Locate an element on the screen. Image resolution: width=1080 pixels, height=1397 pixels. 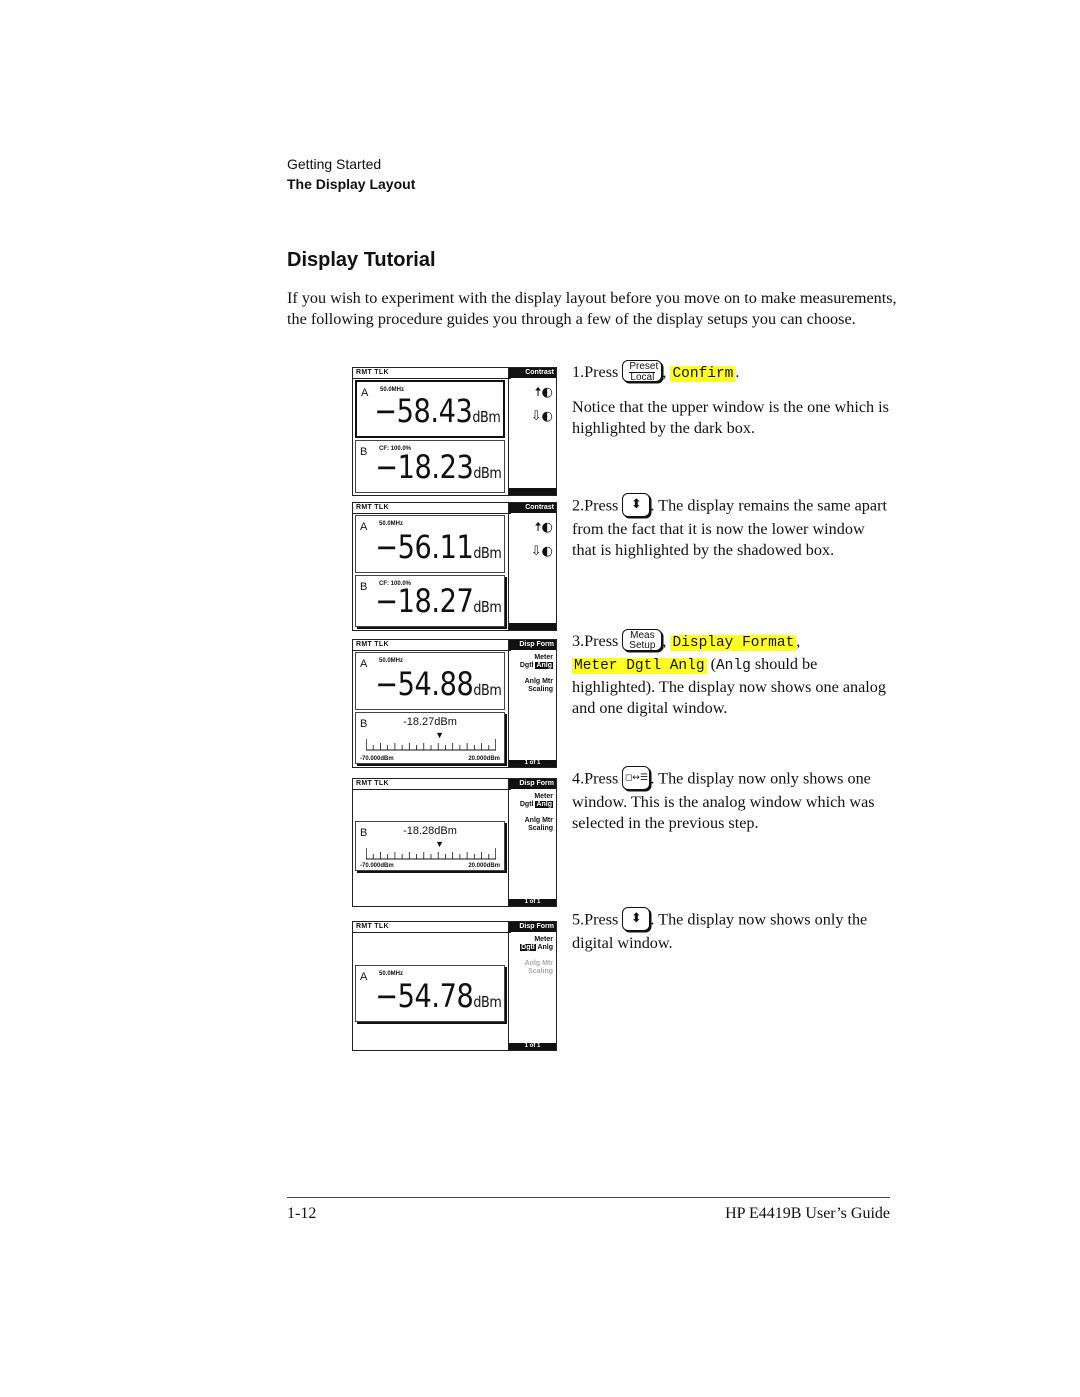
window-single-analog: B -18.28dBm ▼ -70.000dBm 20.000dBm is located at coordinates (430, 846).